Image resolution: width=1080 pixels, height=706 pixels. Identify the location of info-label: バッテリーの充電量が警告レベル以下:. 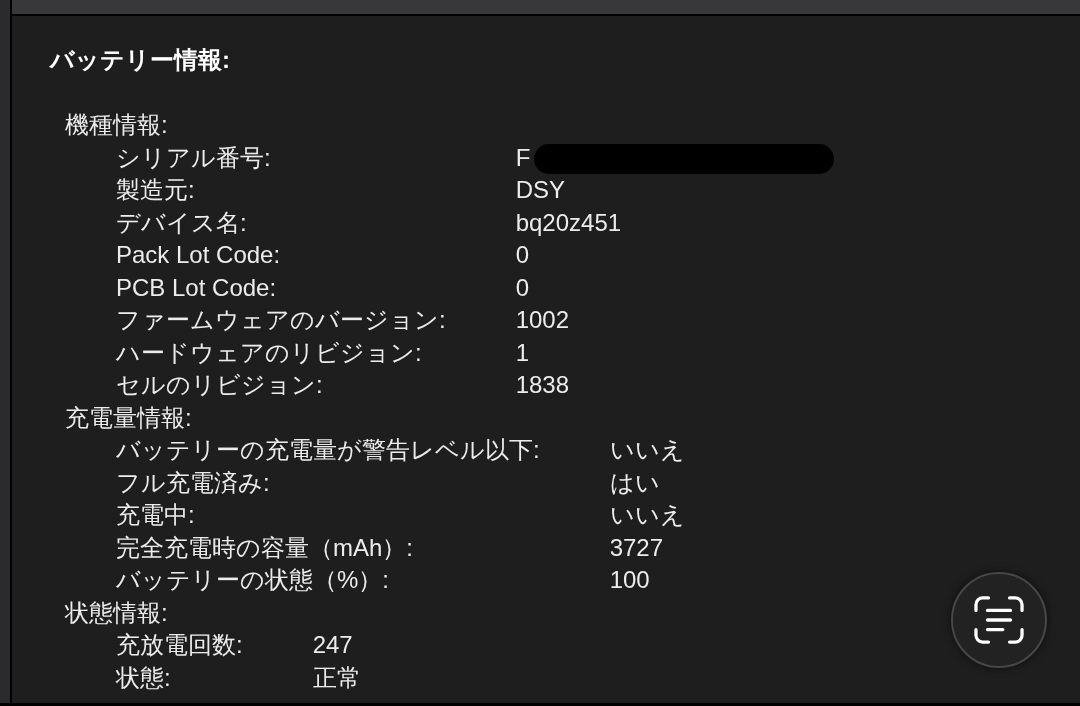
(328, 450).